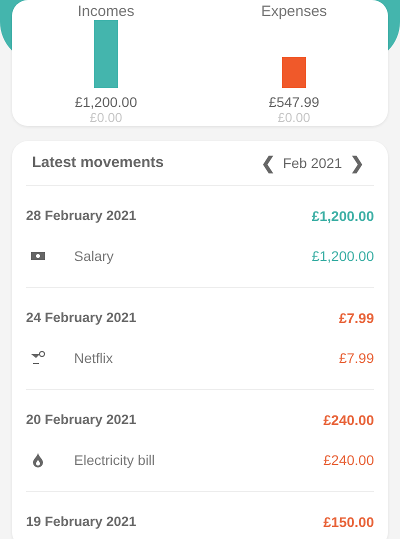 This screenshot has height=539, width=400. Describe the element at coordinates (94, 358) in the screenshot. I see `transaction-name: Netflix` at that location.